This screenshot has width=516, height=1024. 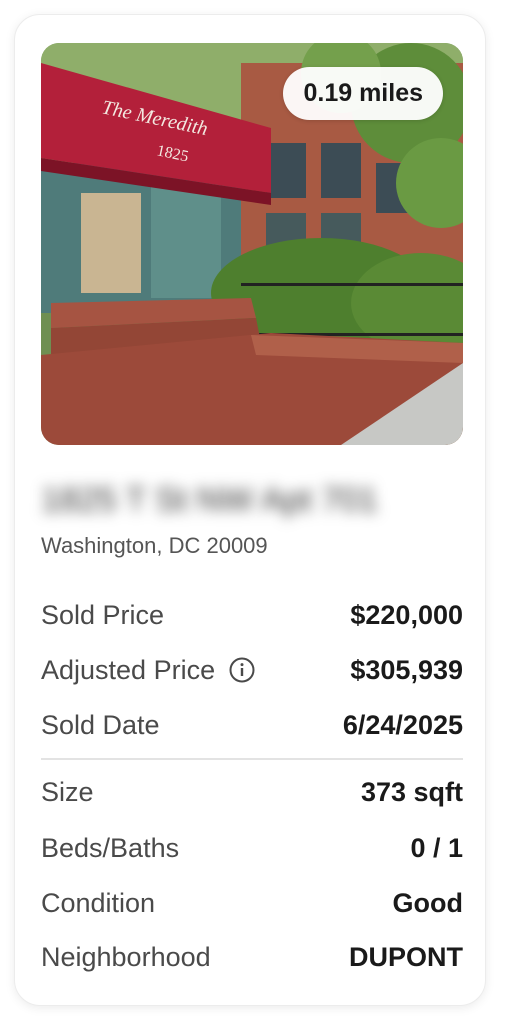 I want to click on adjusted-price-row: Adjusted Price $305,939, so click(x=252, y=670).